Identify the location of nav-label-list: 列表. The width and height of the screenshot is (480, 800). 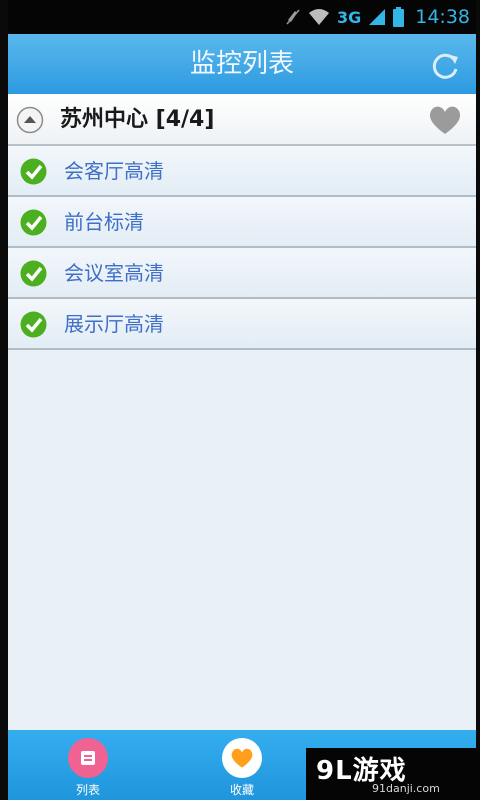
(87, 790).